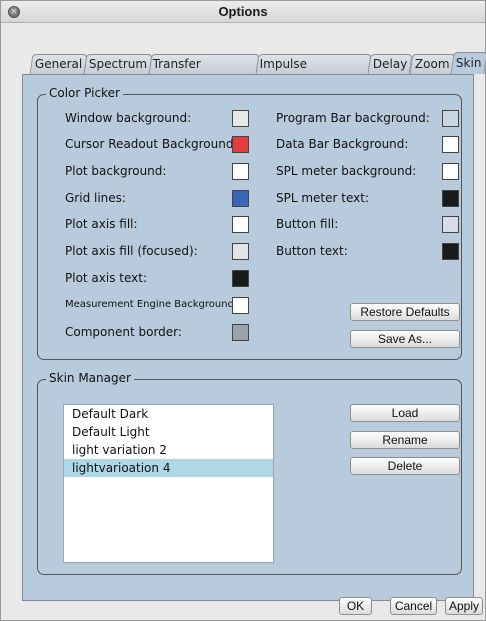 Image resolution: width=486 pixels, height=621 pixels. What do you see at coordinates (240, 305) in the screenshot?
I see `measurement-engine-background-swatch` at bounding box center [240, 305].